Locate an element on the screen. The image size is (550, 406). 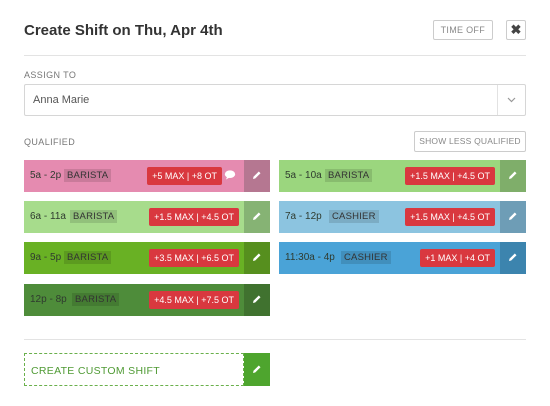
close-button: ✖ is located at coordinates (516, 30).